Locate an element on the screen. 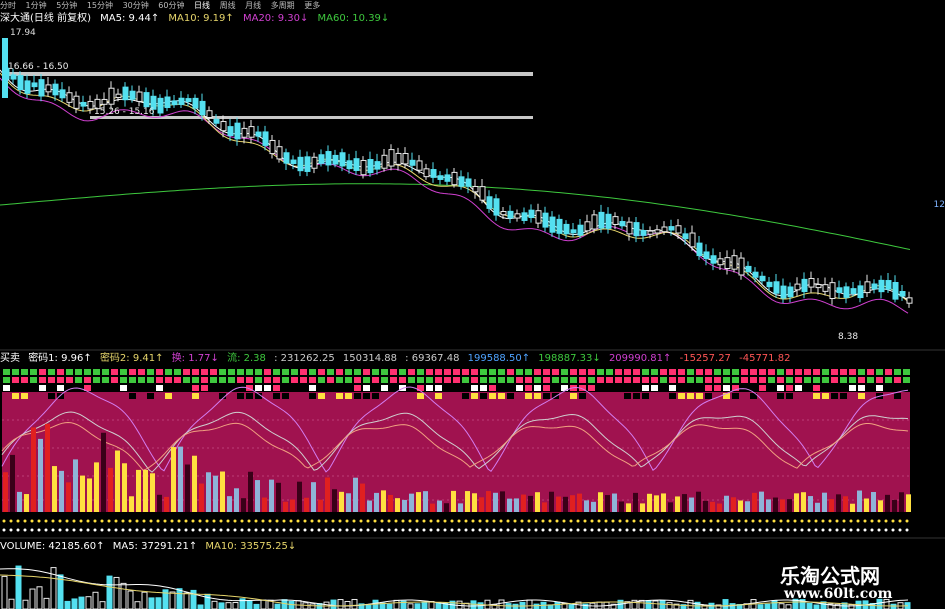  volume-value: VOLUME: 42185.60↑ is located at coordinates (52, 546).